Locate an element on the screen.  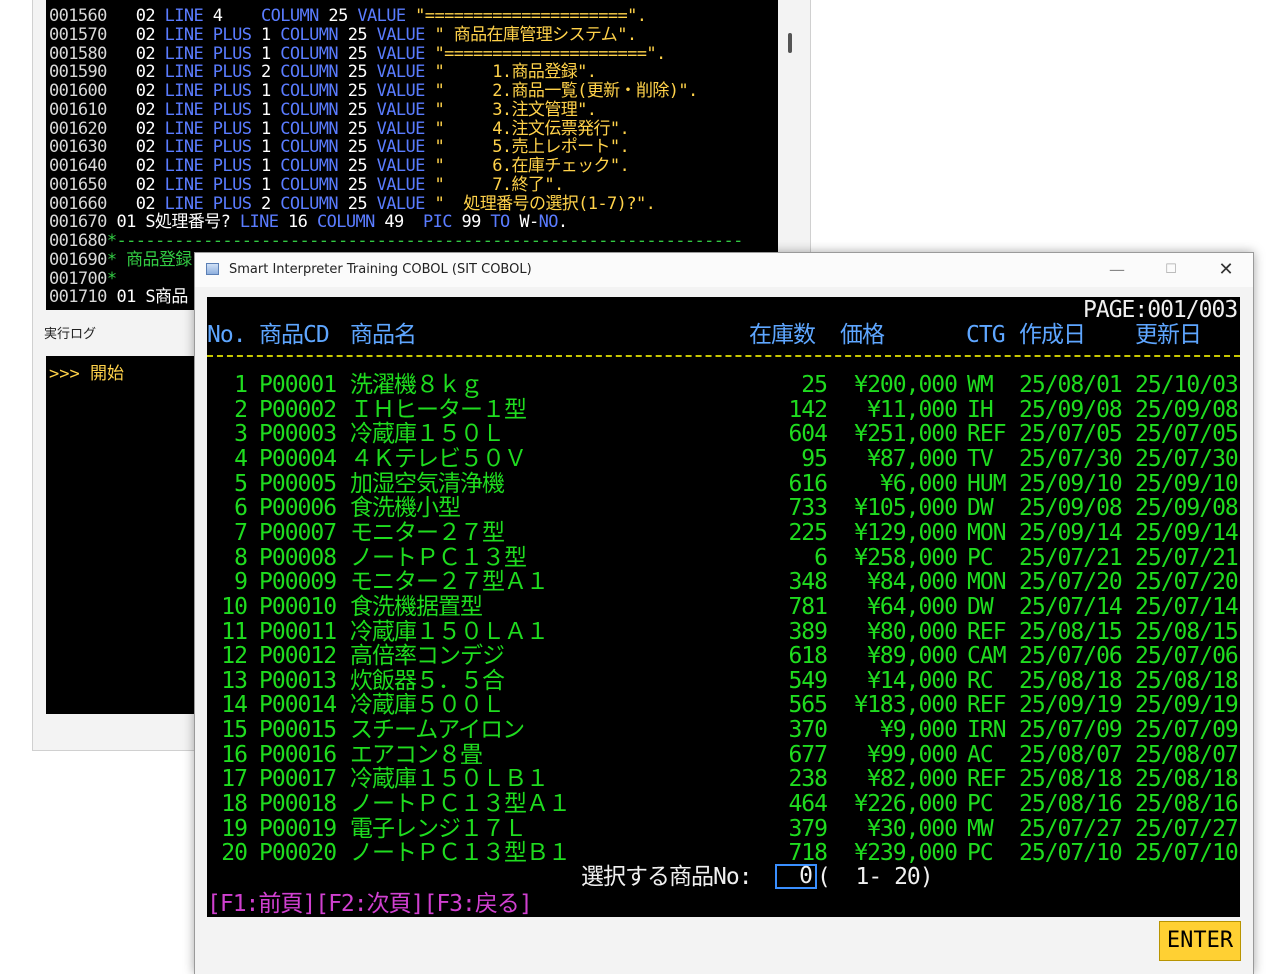
code-token: * 商品登録 is located at coordinates (149, 259).